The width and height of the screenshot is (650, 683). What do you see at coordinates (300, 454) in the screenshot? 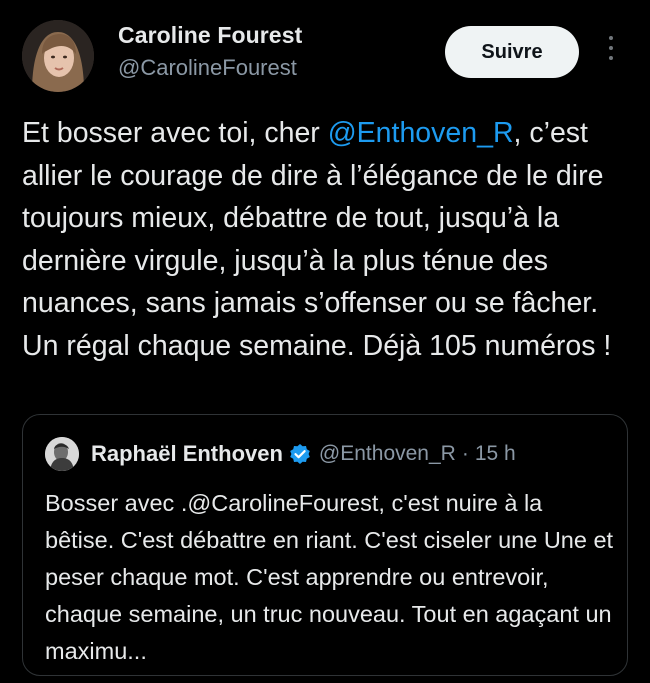
I see `verified-badge-icon` at bounding box center [300, 454].